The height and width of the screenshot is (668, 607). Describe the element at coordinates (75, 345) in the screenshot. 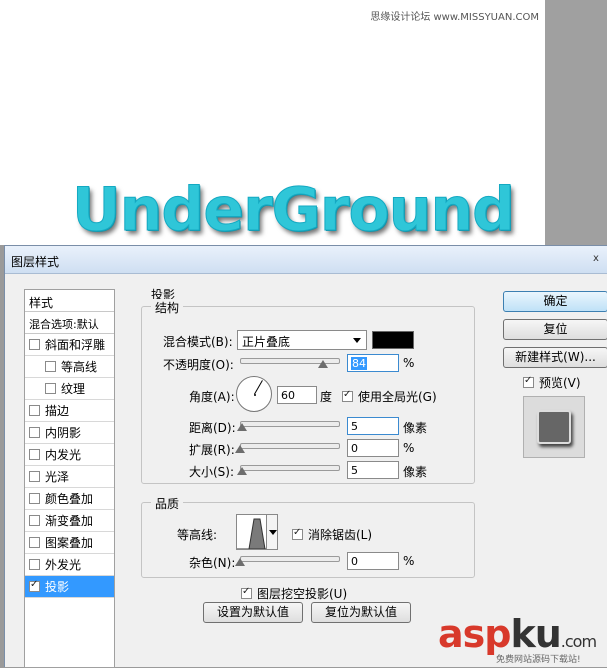

I see `style-item-label: 斜面和浮雕` at that location.